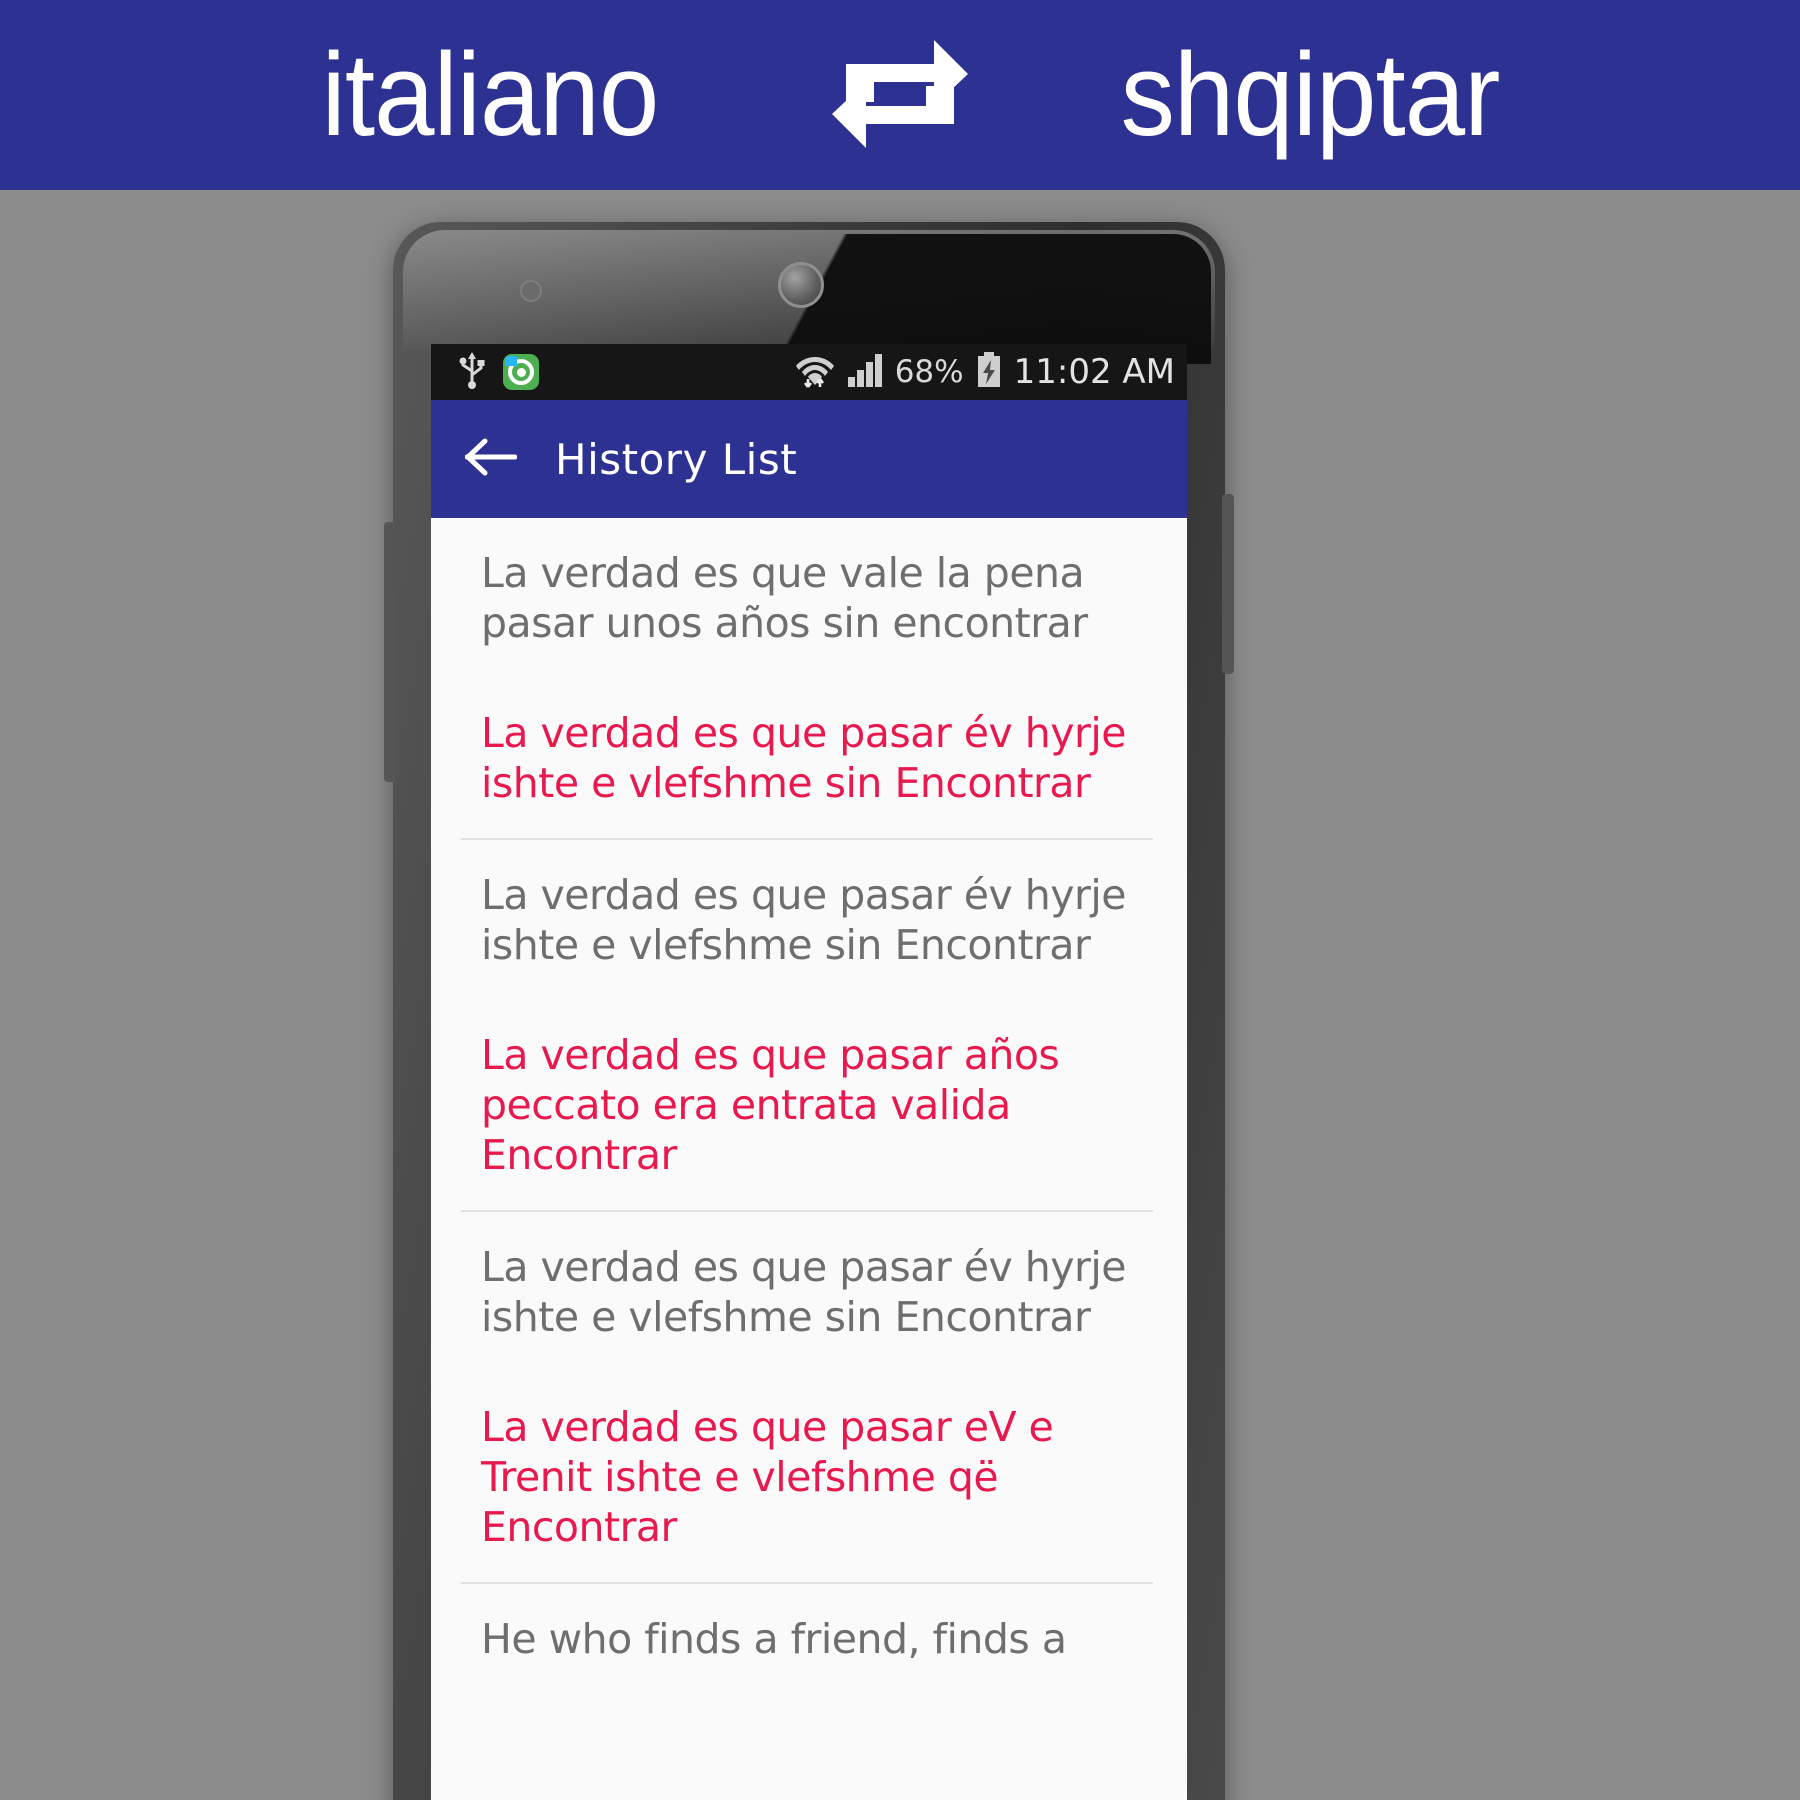 This screenshot has width=1800, height=1800. I want to click on power-button, so click(1228, 584).